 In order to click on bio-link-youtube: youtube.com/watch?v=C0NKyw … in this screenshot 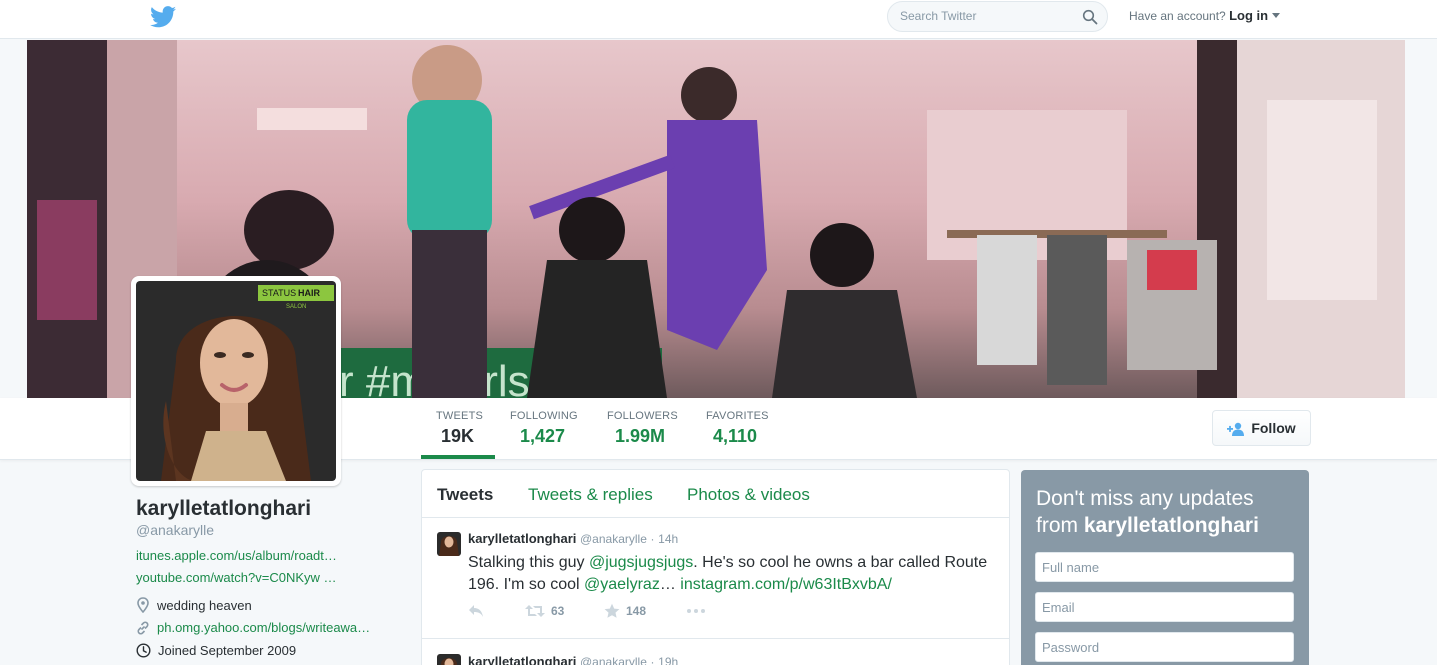, I will do `click(236, 577)`.